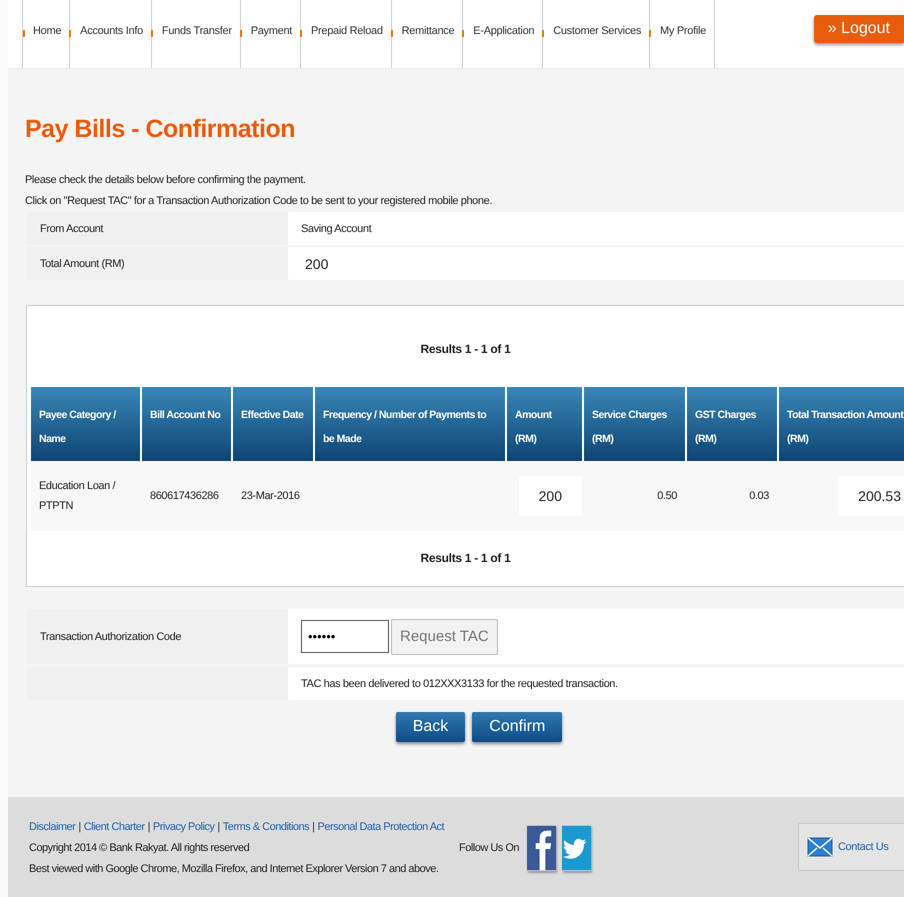 The image size is (904, 897). Describe the element at coordinates (410, 423) in the screenshot. I see `column-header: Frequency / Number of Payments to be Made` at that location.